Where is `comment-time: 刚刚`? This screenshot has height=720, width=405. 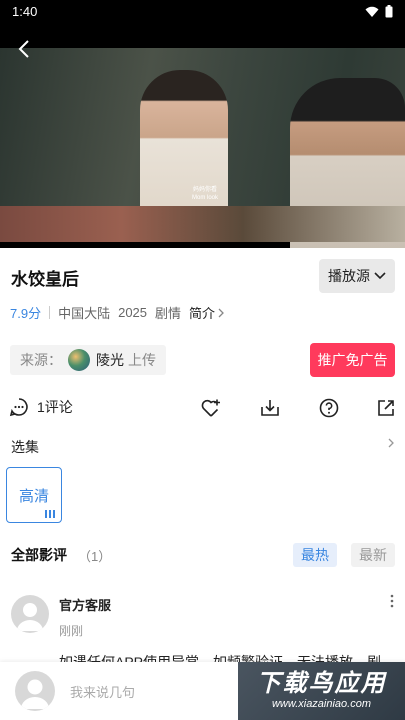
comment-time: 刚刚 is located at coordinates (71, 631).